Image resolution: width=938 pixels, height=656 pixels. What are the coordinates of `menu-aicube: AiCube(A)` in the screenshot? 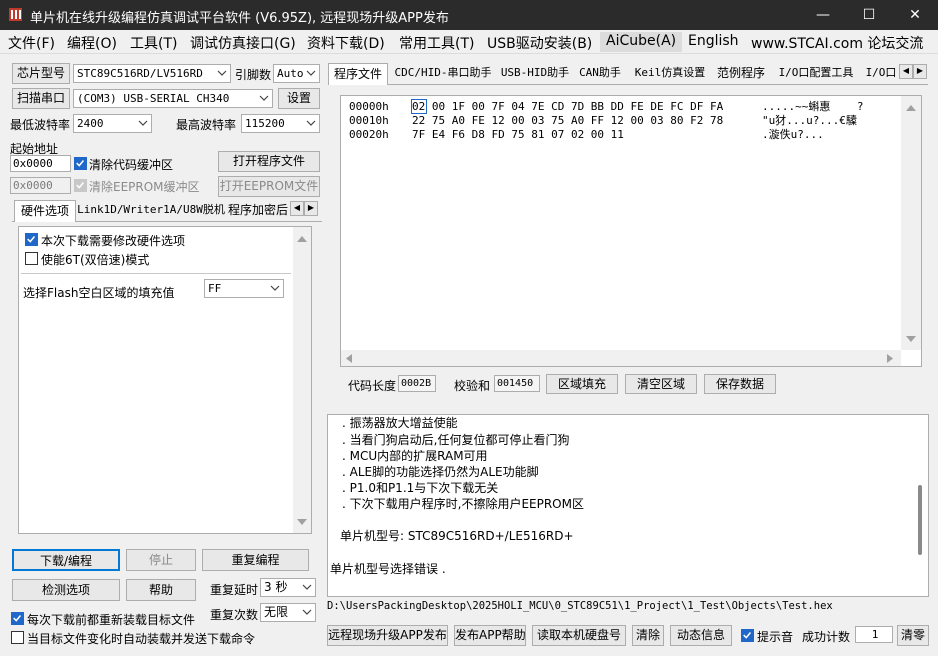 It's located at (641, 42).